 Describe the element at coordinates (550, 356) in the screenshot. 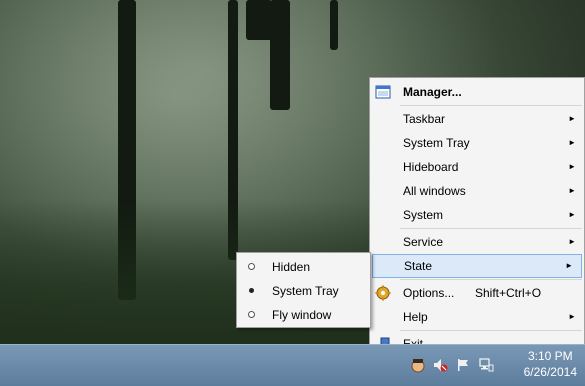

I see `clock-time: 3:10 PM` at that location.